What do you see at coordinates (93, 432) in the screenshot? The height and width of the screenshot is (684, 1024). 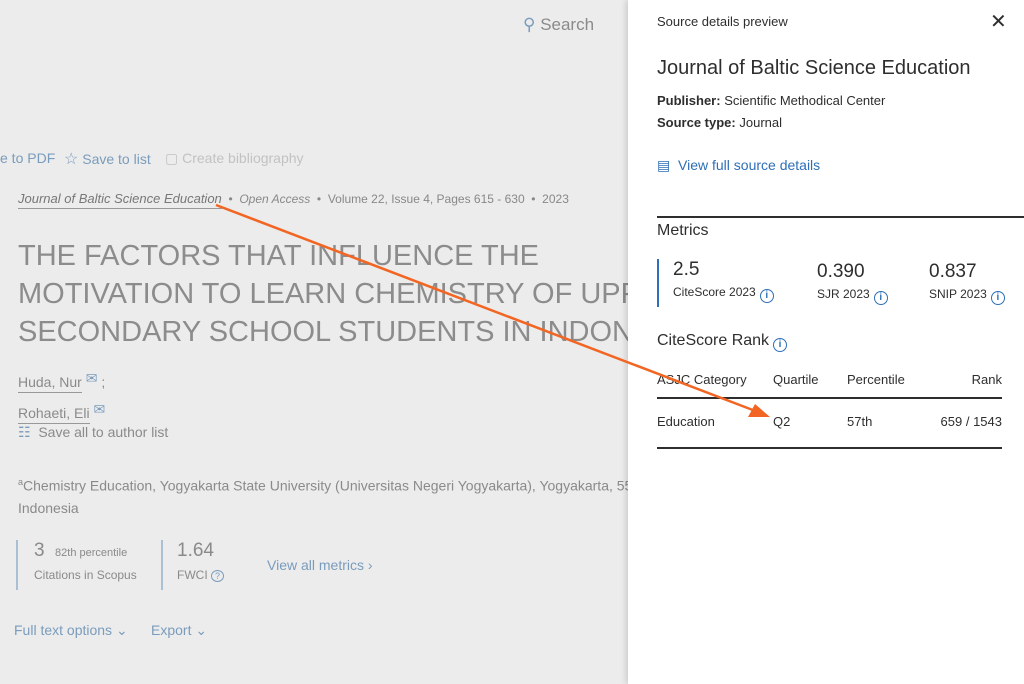 I see `save-authors-button: ☷ Save all to author list` at bounding box center [93, 432].